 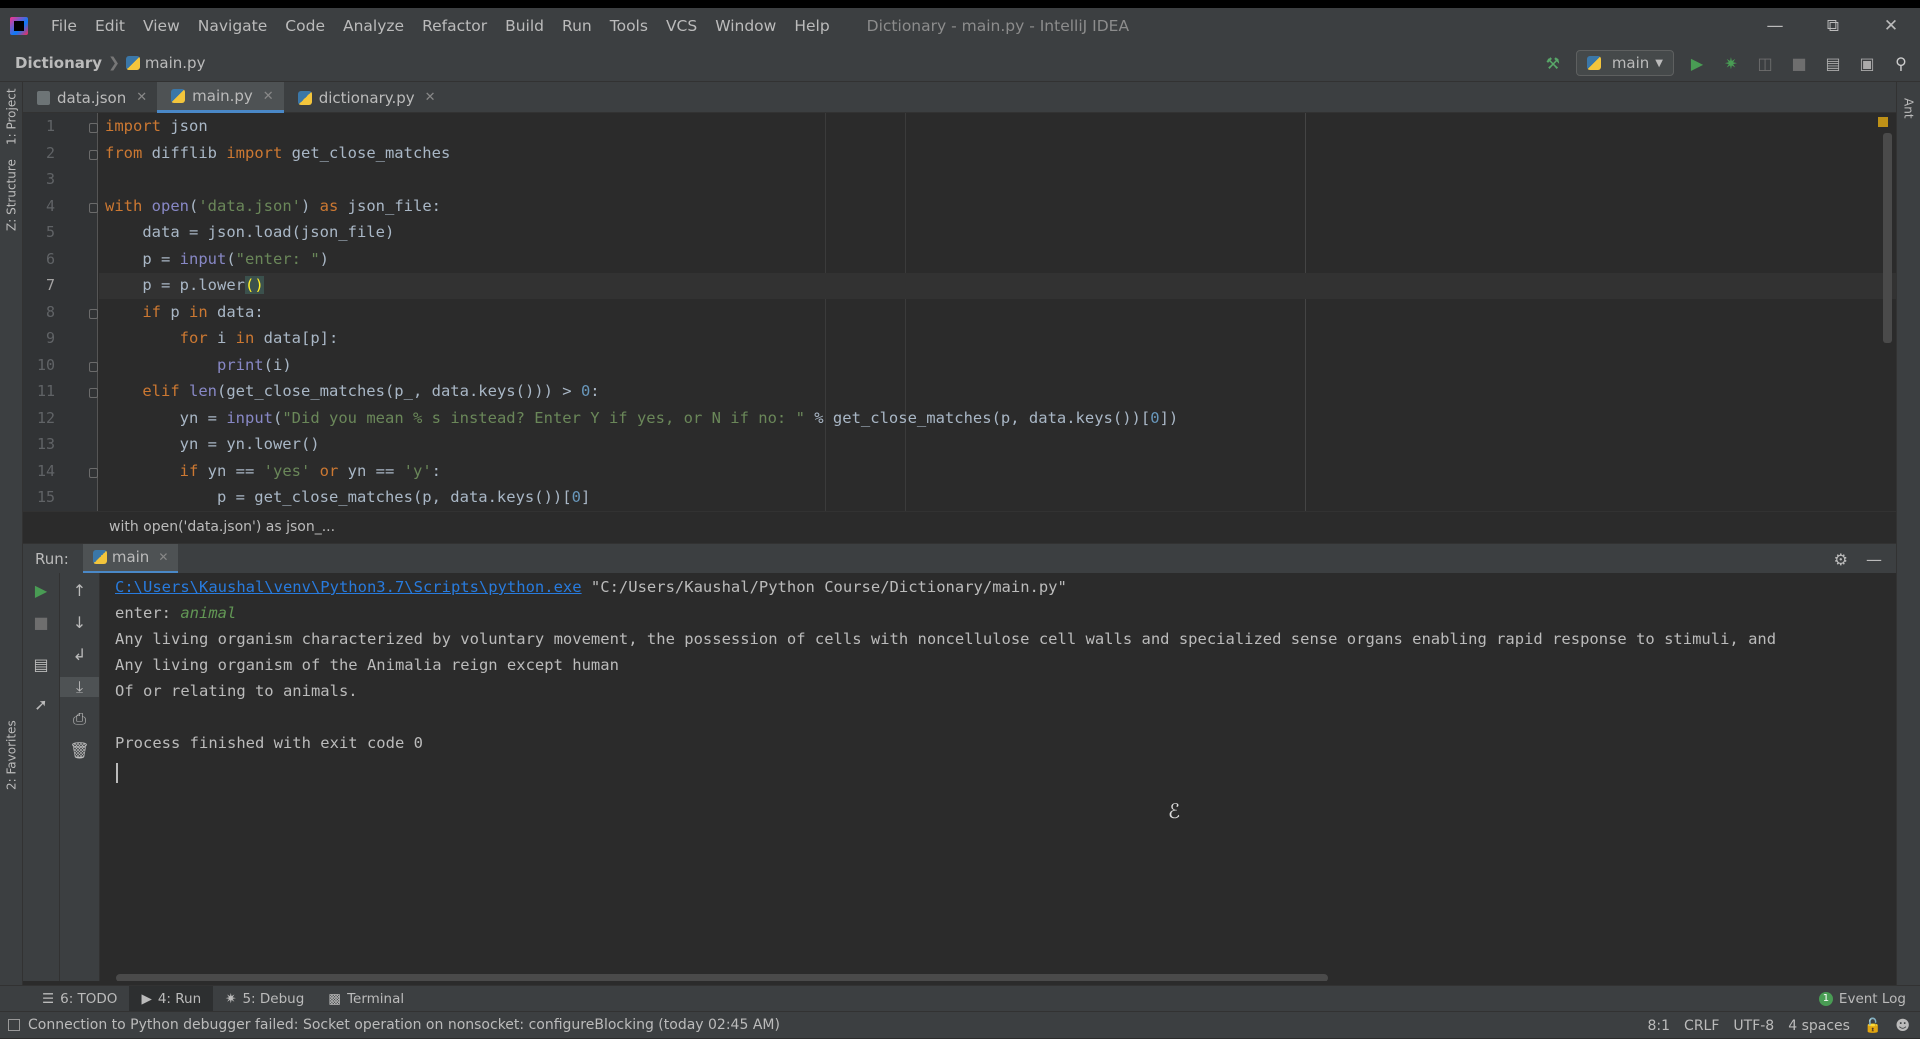 I want to click on file-encoding: UTF-8, so click(x=1753, y=1026).